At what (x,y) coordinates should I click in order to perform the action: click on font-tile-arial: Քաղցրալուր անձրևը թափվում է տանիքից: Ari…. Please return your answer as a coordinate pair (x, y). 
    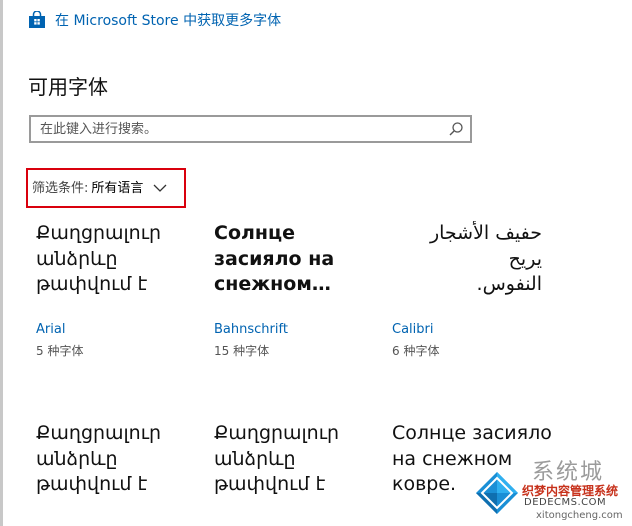
    Looking at the image, I should click on (121, 289).